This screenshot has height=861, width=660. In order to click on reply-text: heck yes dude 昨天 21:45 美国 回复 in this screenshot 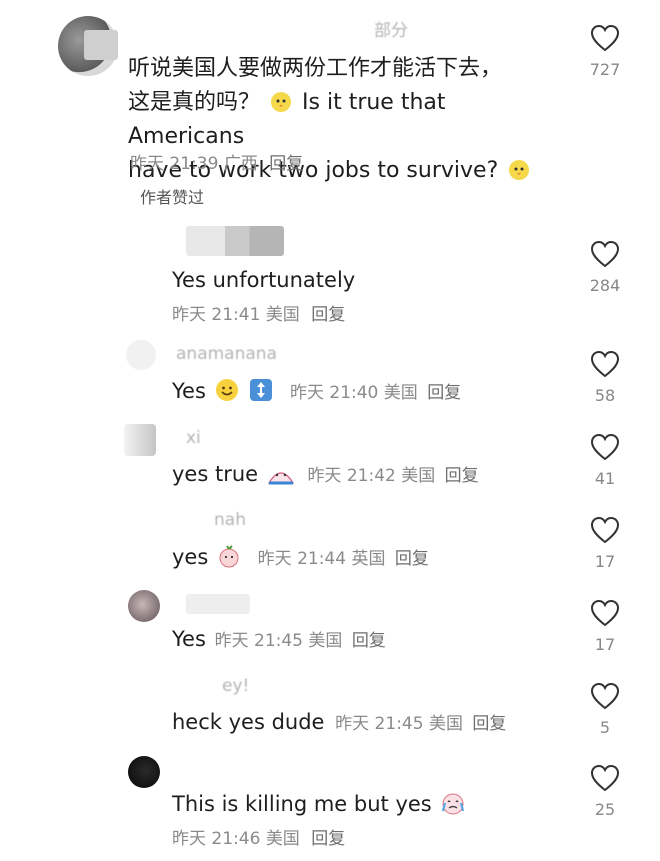, I will do `click(339, 723)`.